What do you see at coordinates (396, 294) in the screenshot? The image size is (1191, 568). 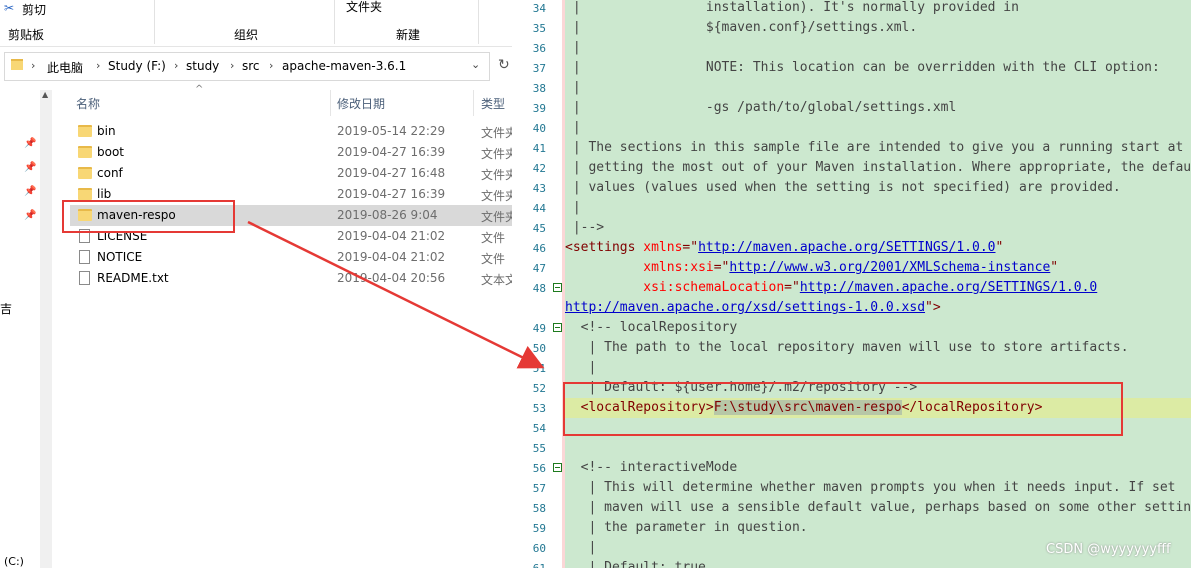 I see `annotation-arrow` at bounding box center [396, 294].